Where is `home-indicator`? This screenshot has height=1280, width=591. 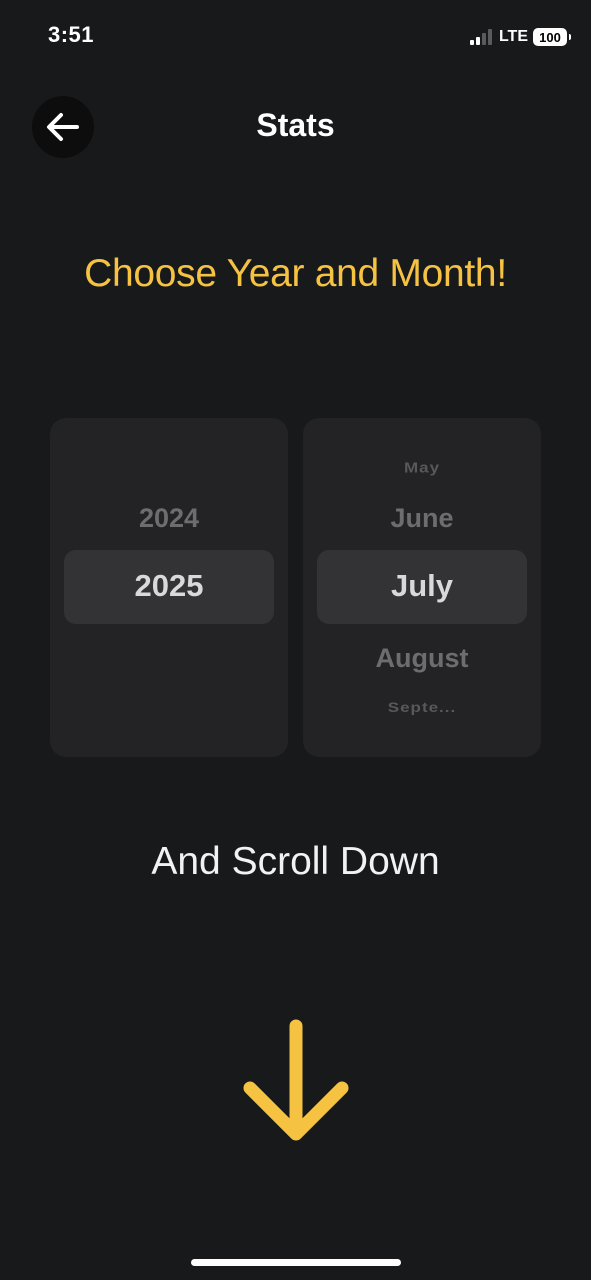 home-indicator is located at coordinates (296, 1262).